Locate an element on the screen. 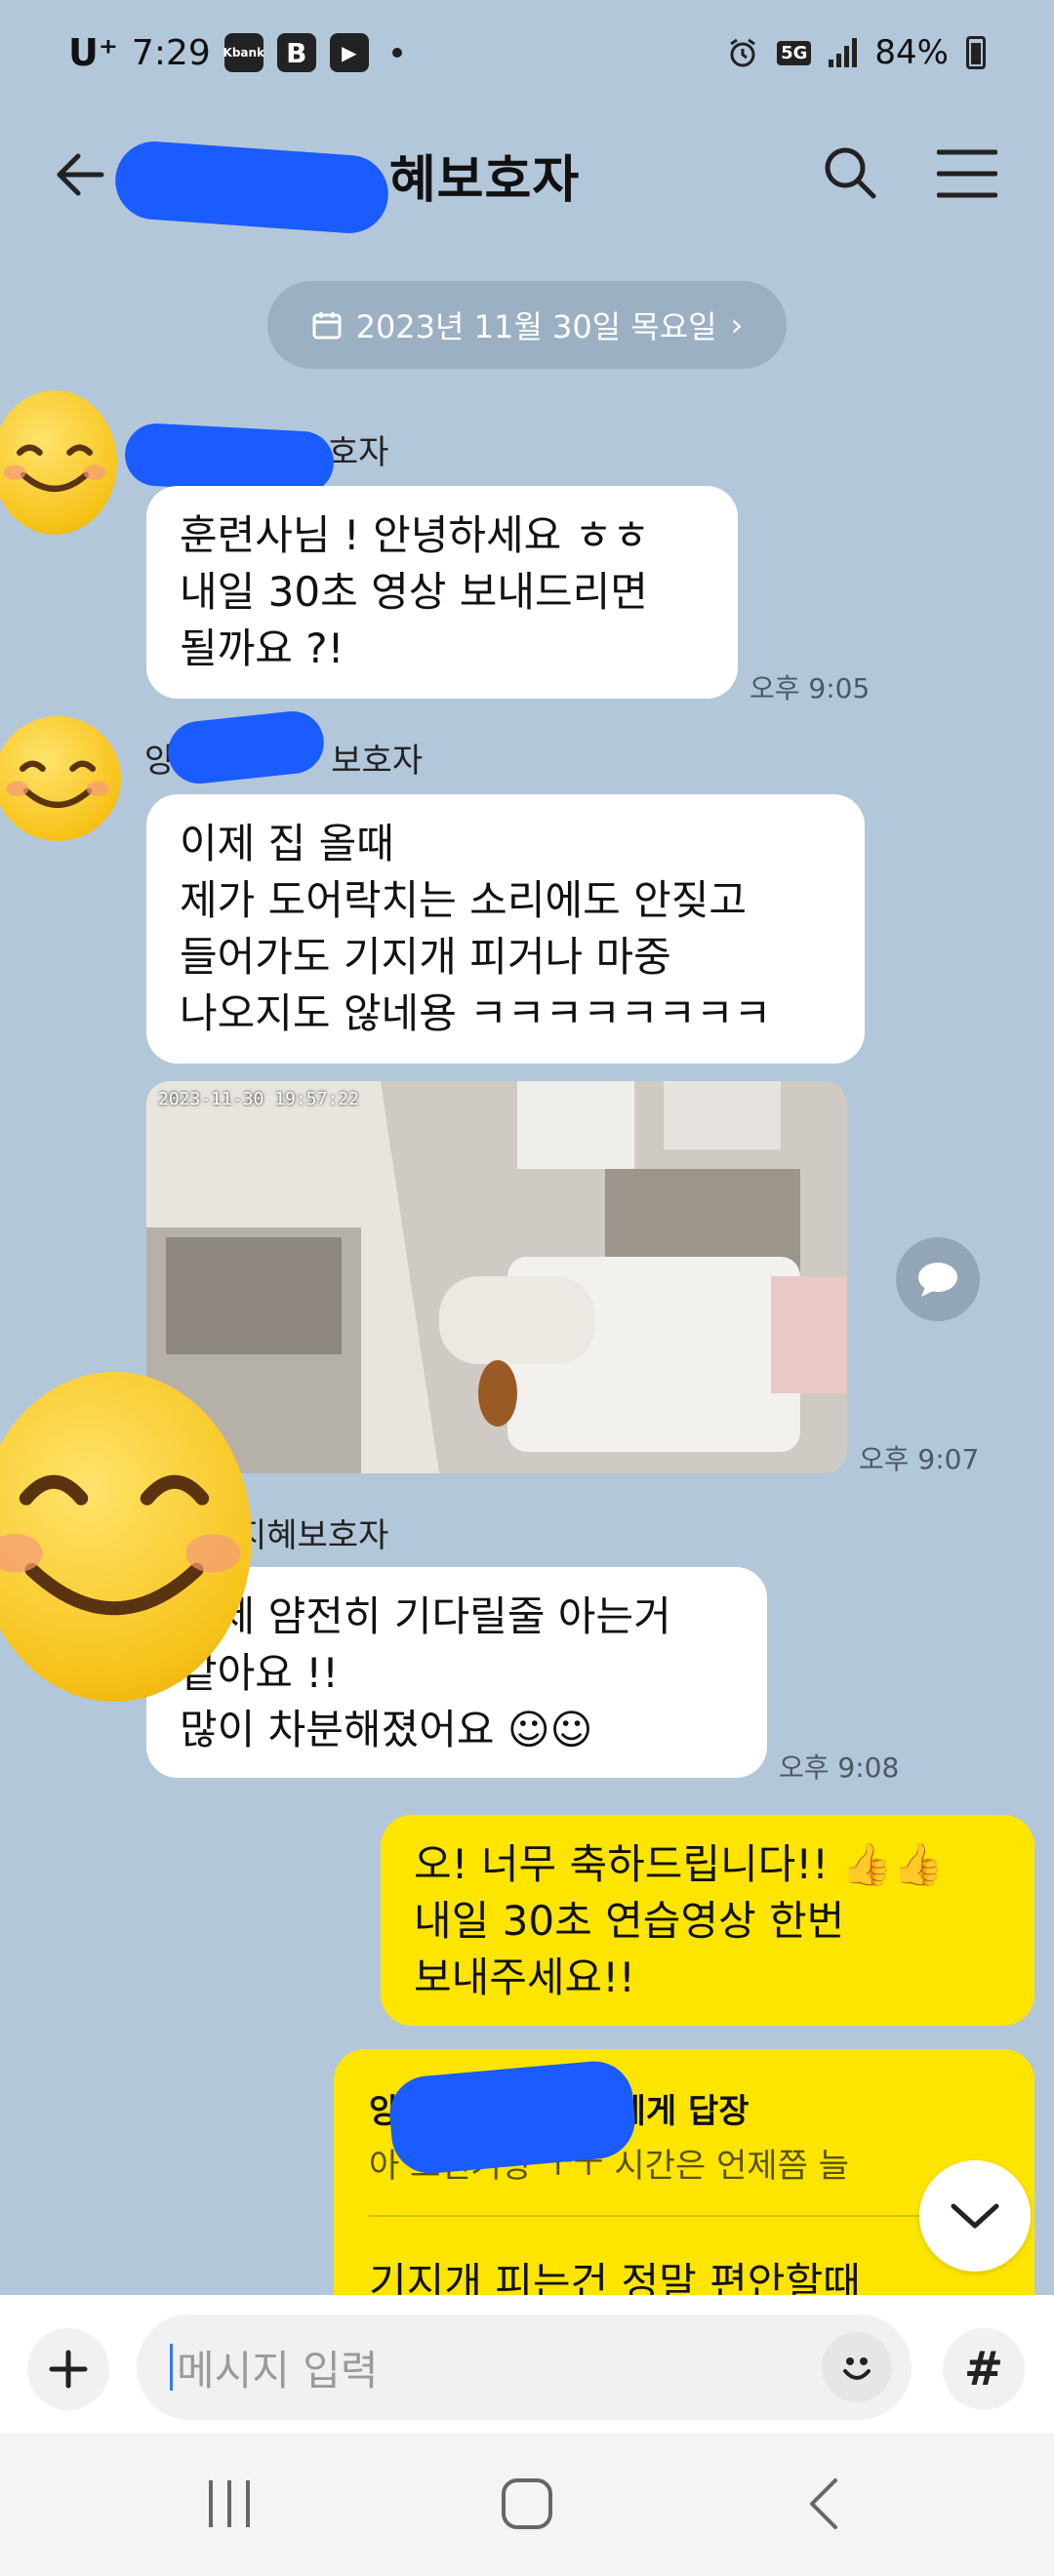 This screenshot has height=2576, width=1054. kbank-notification-icon: Kbank is located at coordinates (243, 52).